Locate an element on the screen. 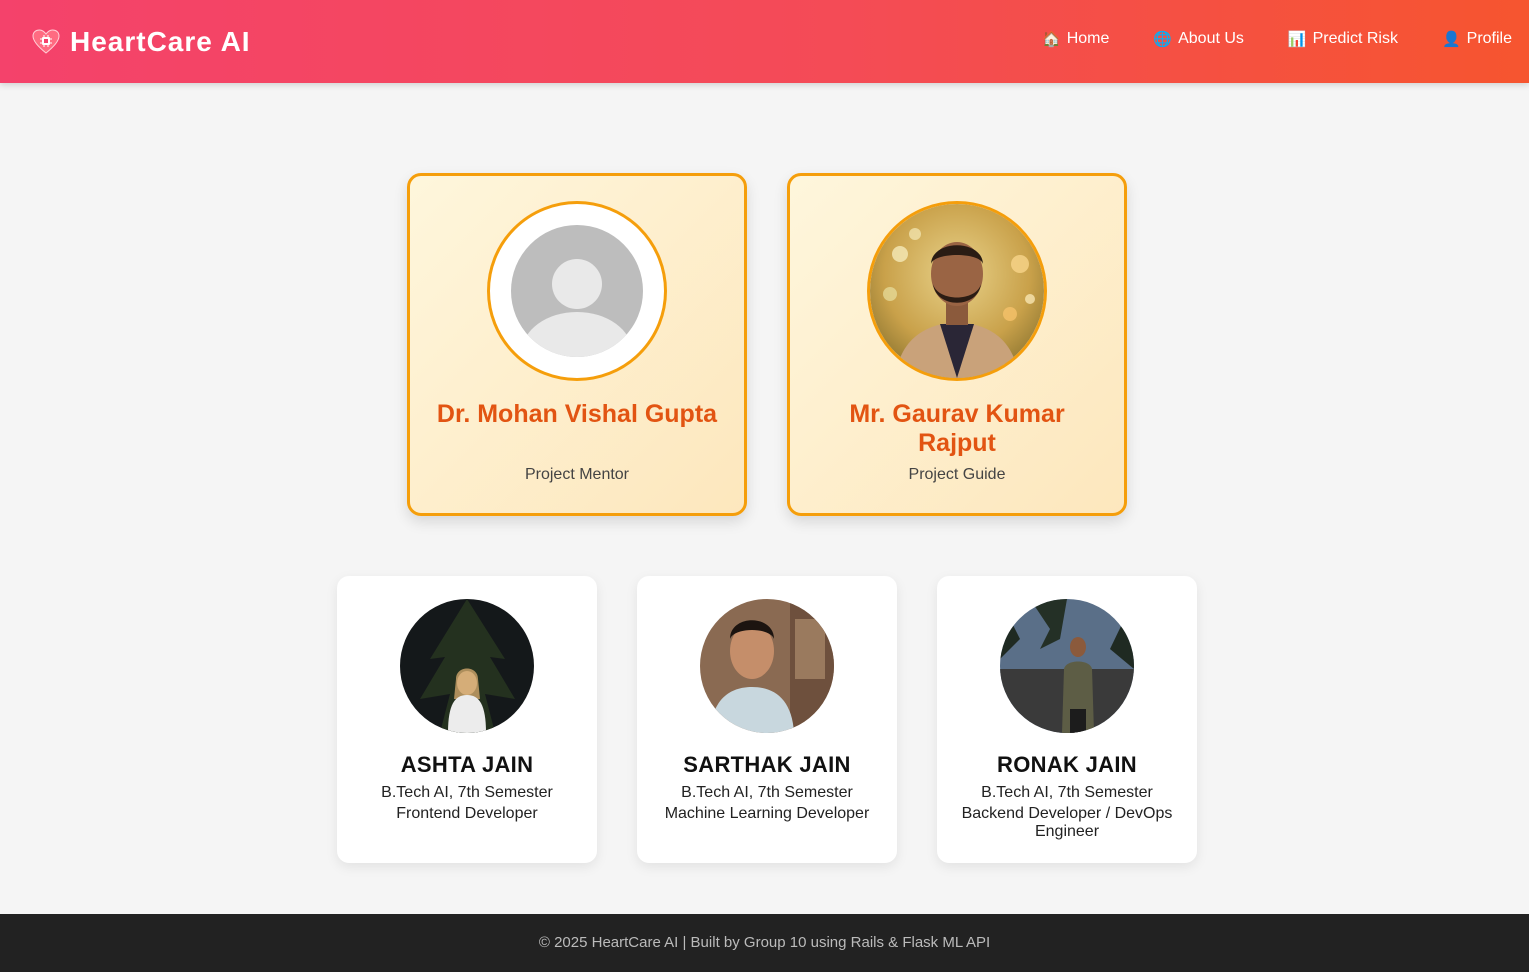  placeholder-avatar-icon is located at coordinates (577, 291).